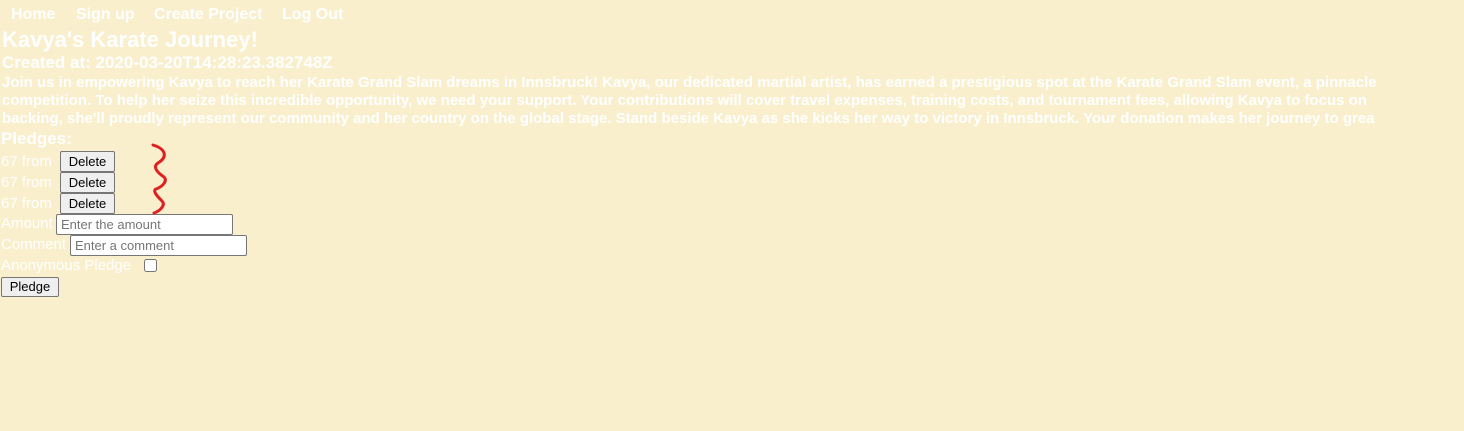 This screenshot has width=1464, height=431. Describe the element at coordinates (312, 15) in the screenshot. I see `nav-logout-link: Log Out` at that location.